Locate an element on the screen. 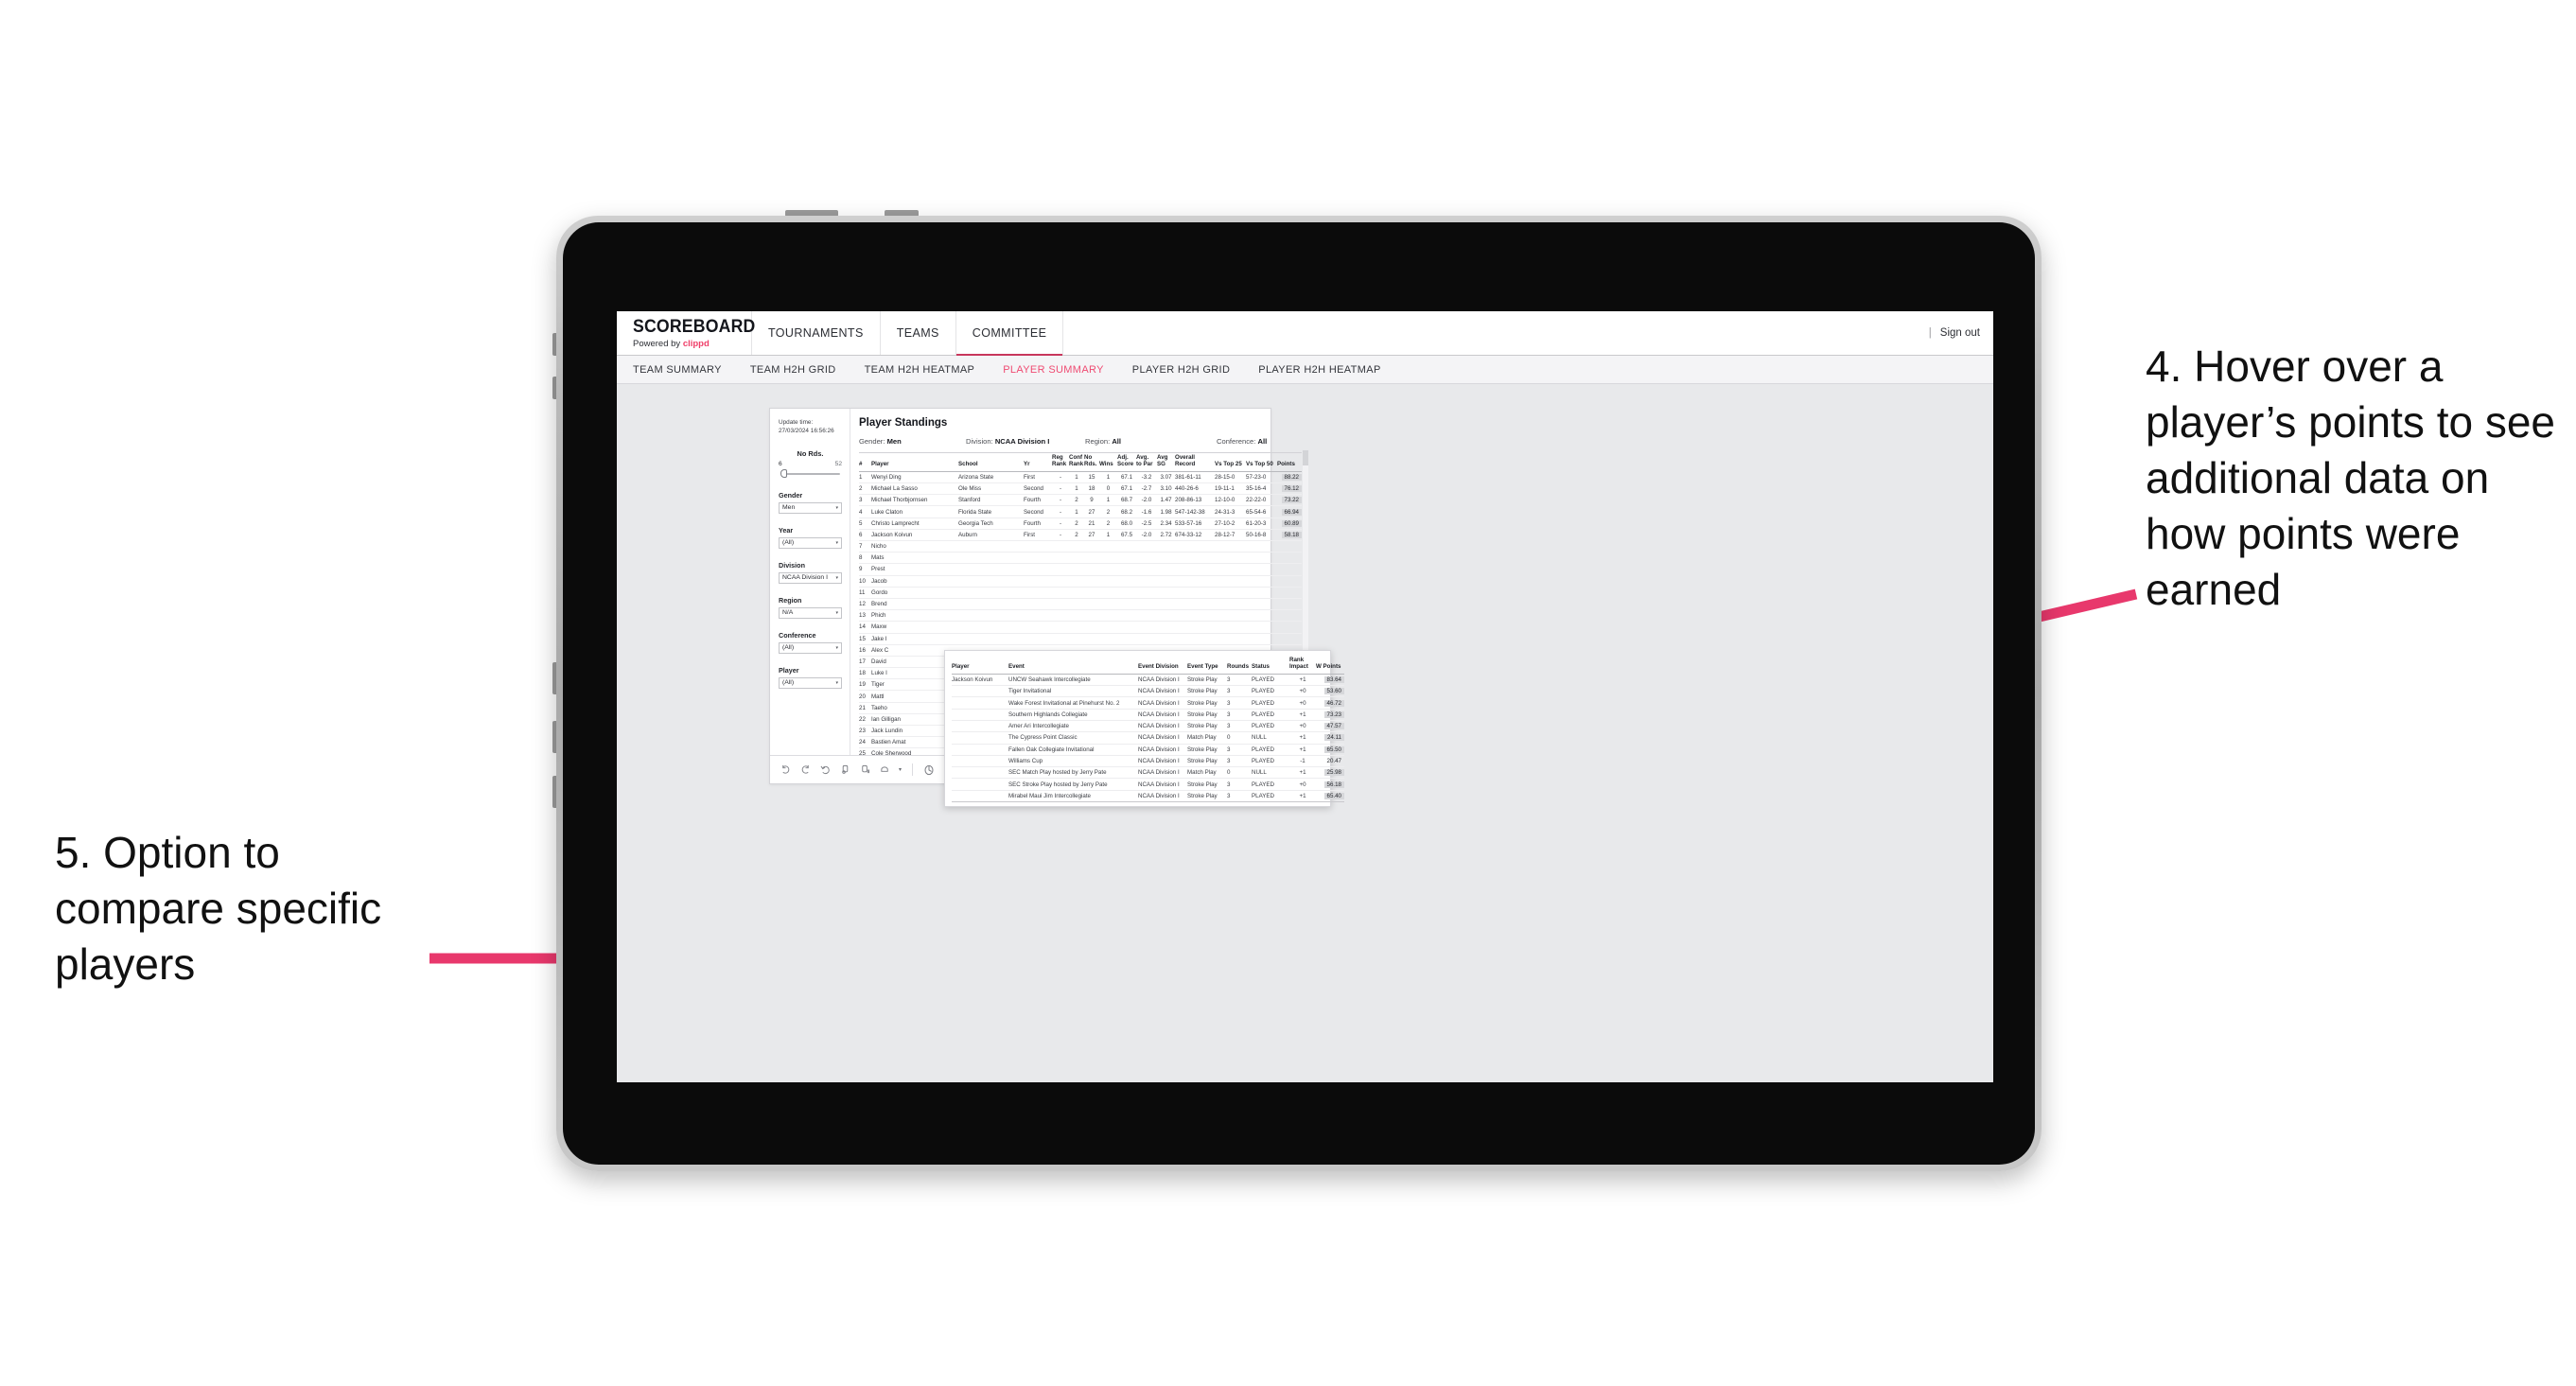  filter-player-select: (All) ▾ is located at coordinates (811, 682).